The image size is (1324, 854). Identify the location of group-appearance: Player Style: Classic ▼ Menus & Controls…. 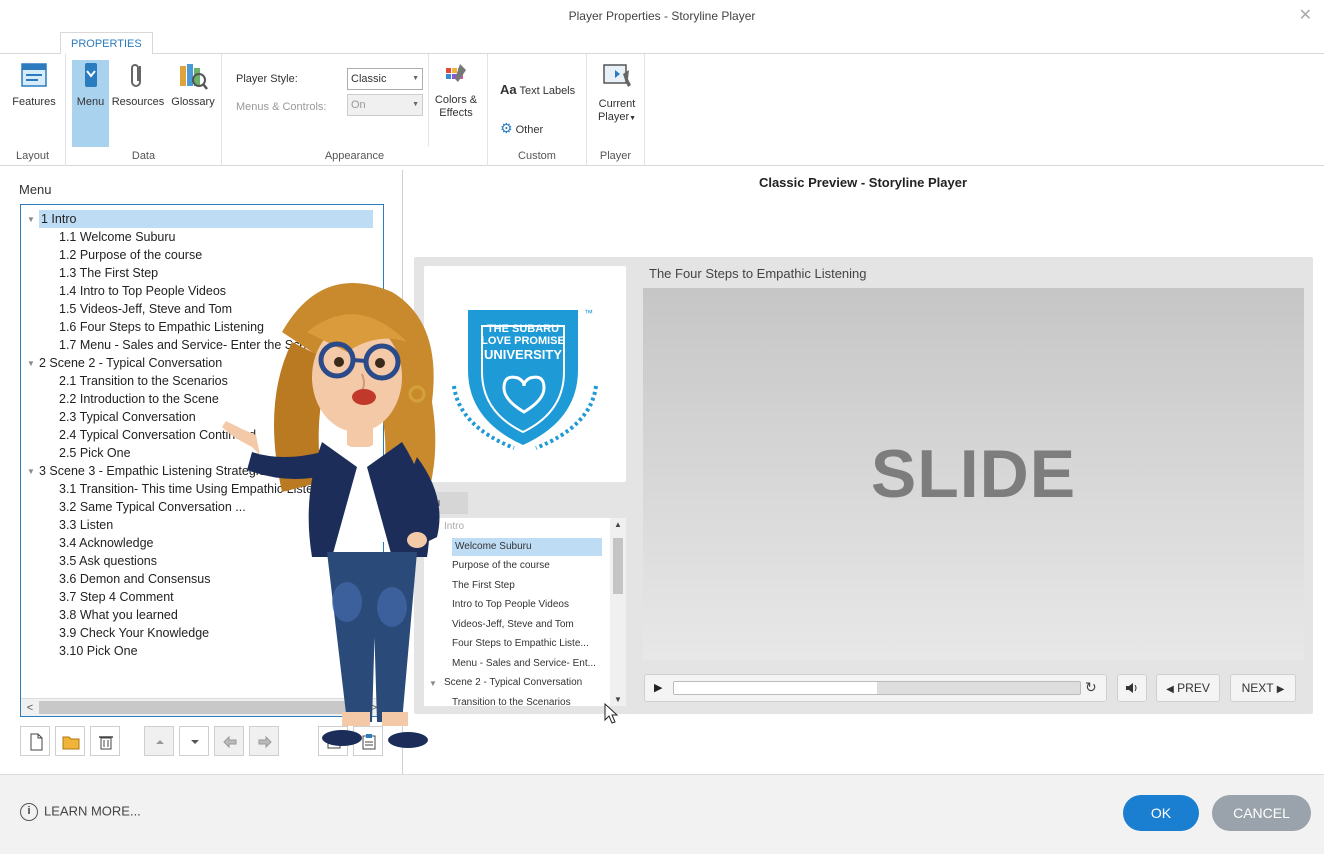
(355, 110).